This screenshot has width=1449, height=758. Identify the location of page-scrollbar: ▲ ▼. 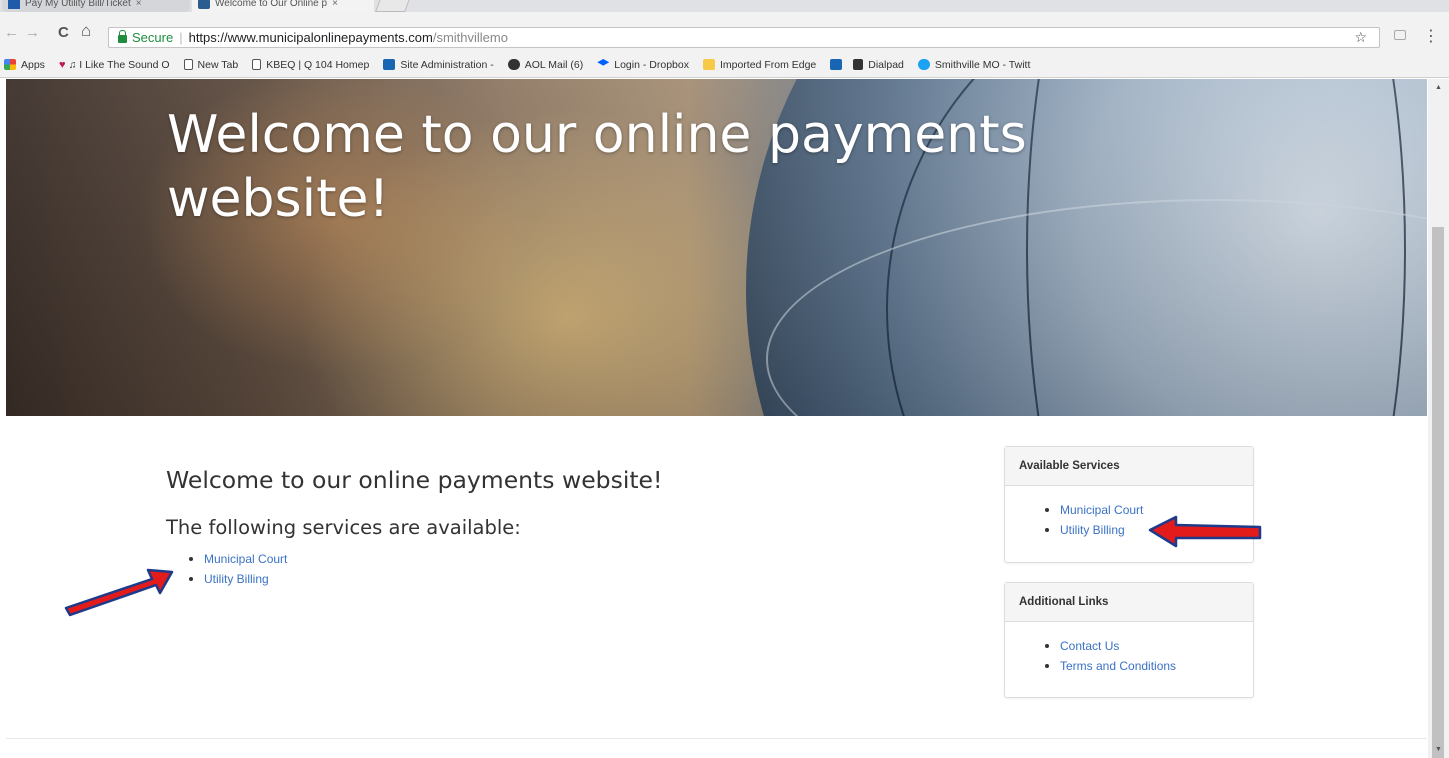
(1438, 418).